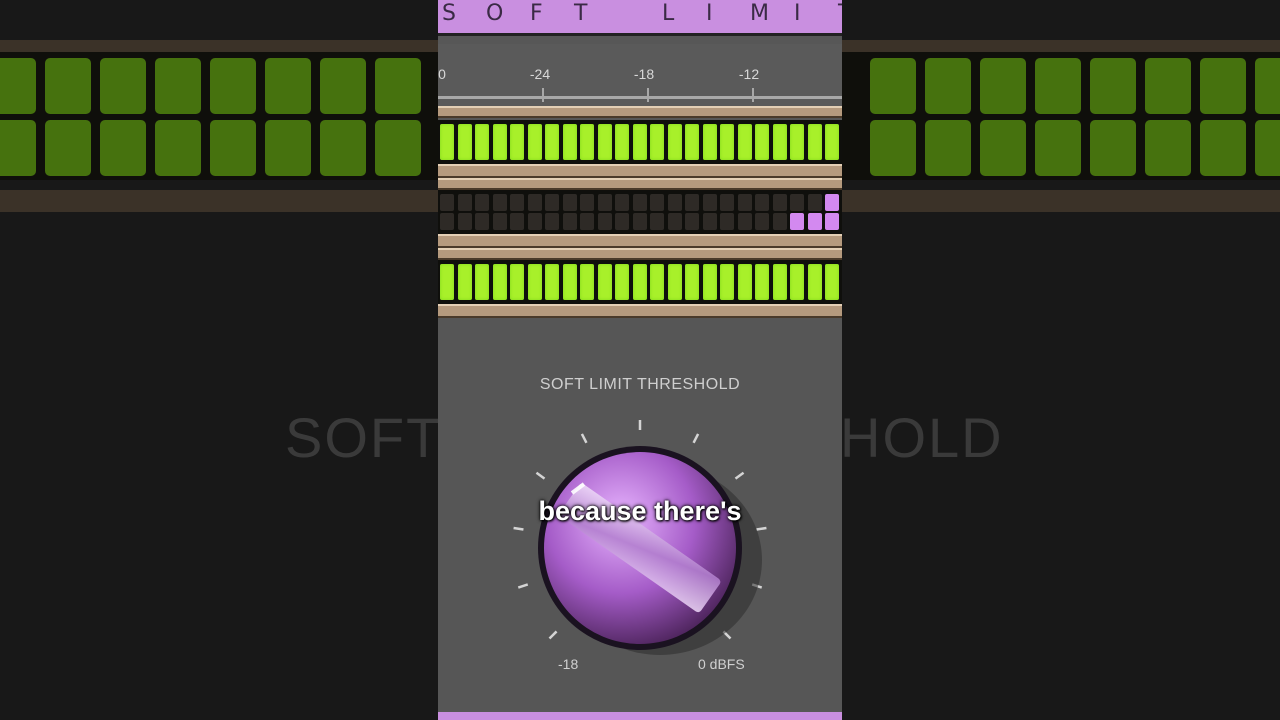 The width and height of the screenshot is (1280, 720). What do you see at coordinates (640, 537) in the screenshot?
I see `threshold-knob-graphic` at bounding box center [640, 537].